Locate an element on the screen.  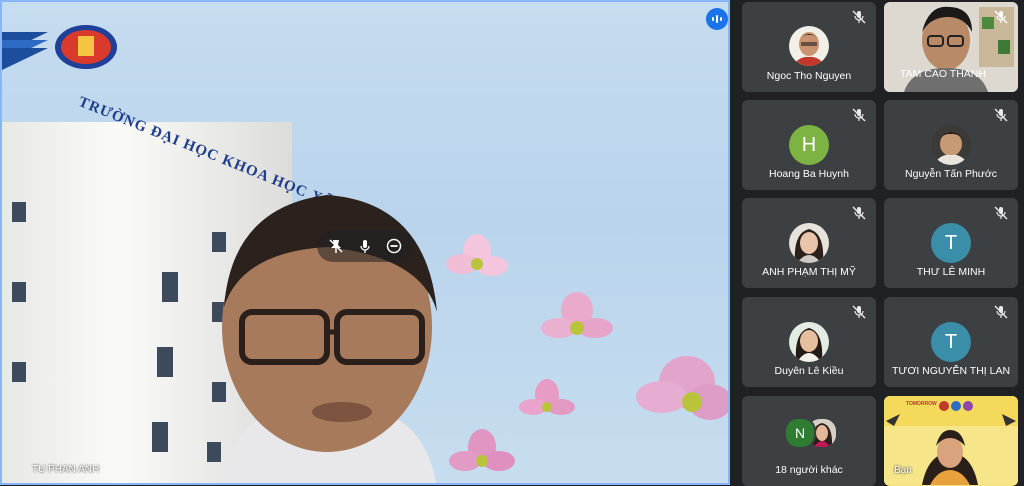
participant-name: Hoang Ba Huynh is located at coordinates (809, 174).